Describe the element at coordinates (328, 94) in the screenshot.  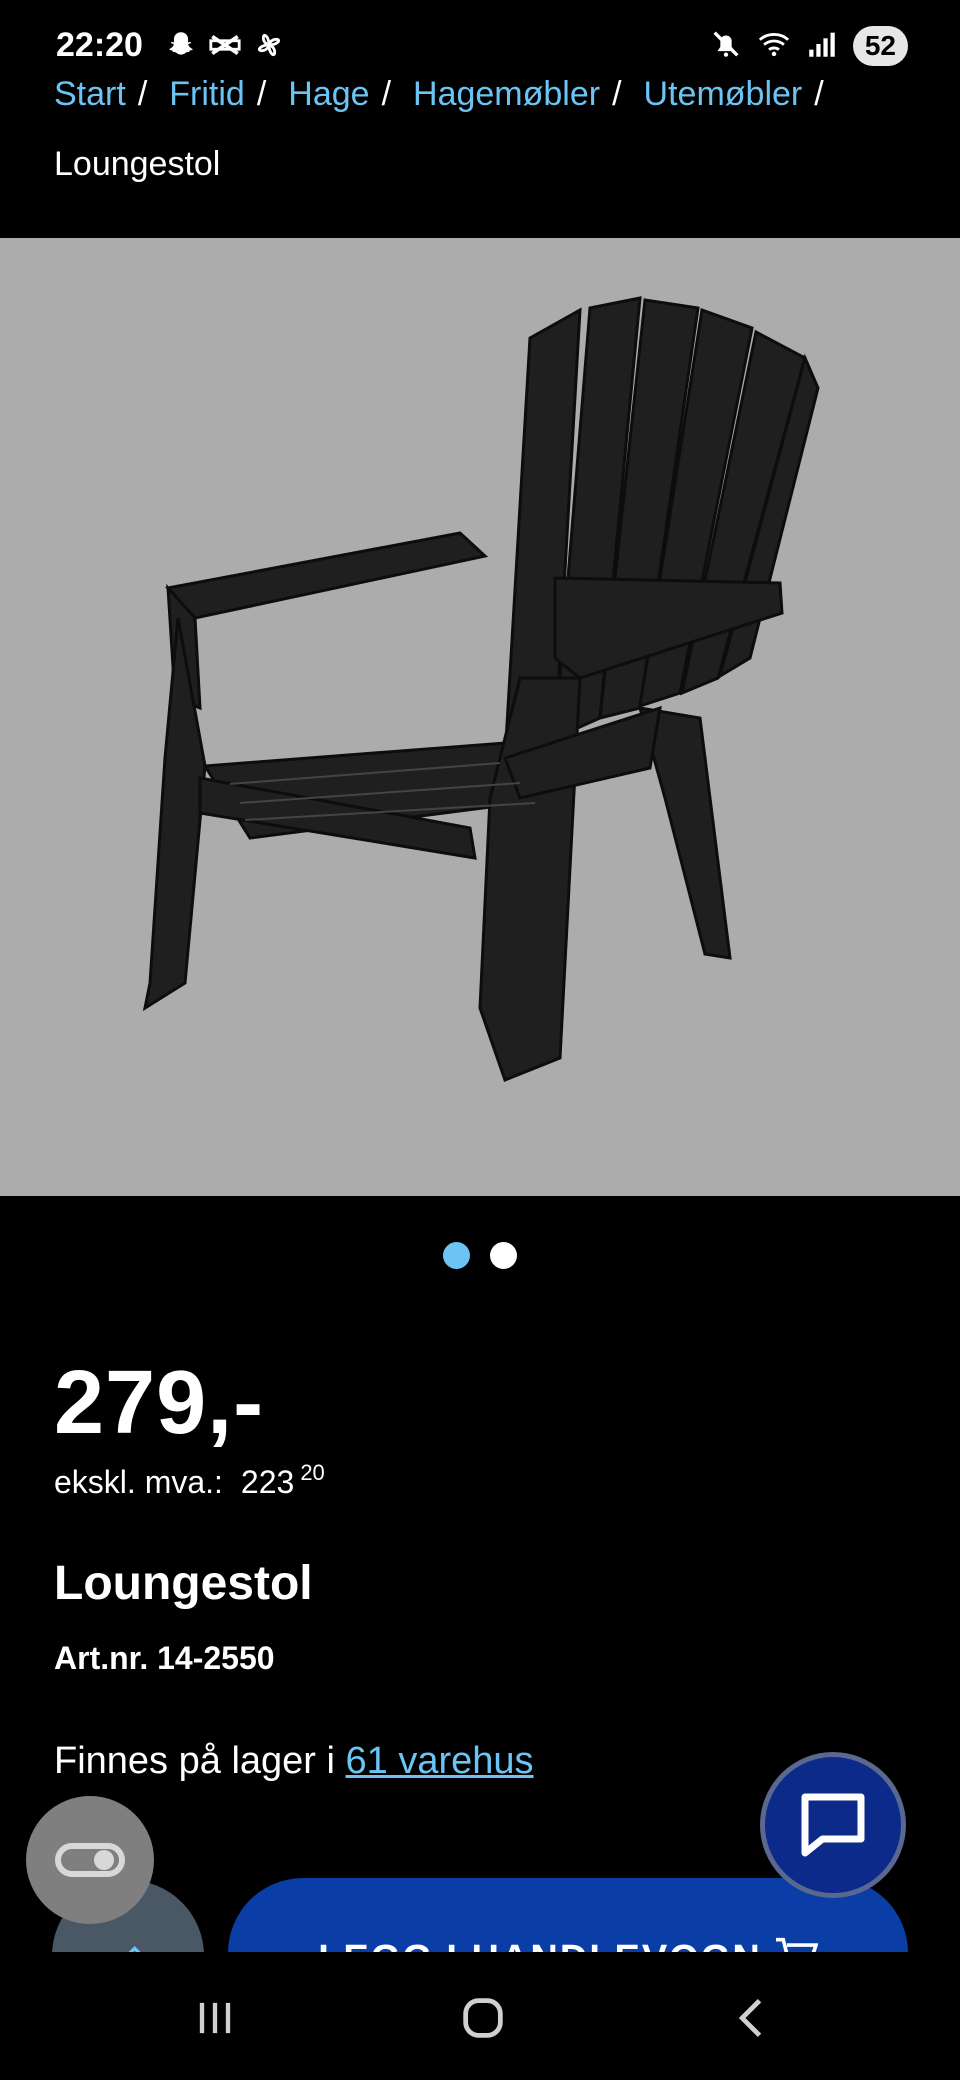
I see `breadcrumb-hage: Hage` at that location.